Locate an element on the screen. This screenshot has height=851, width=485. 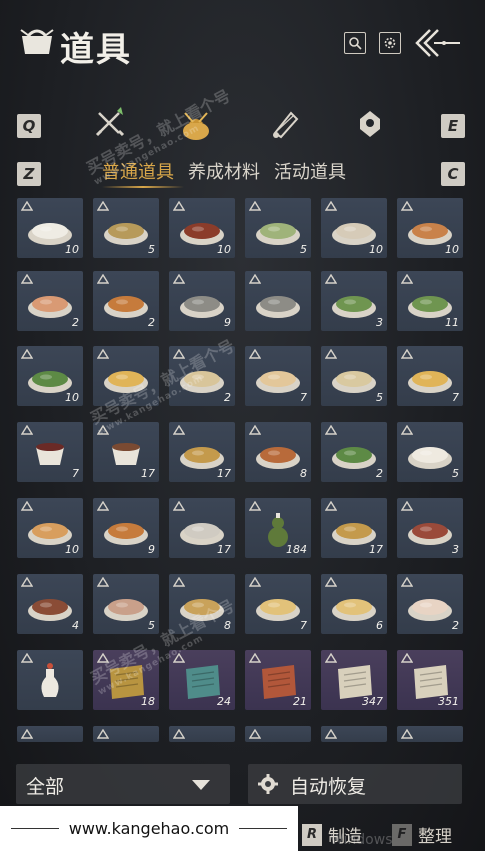
key-hint-r: R is located at coordinates (312, 834).